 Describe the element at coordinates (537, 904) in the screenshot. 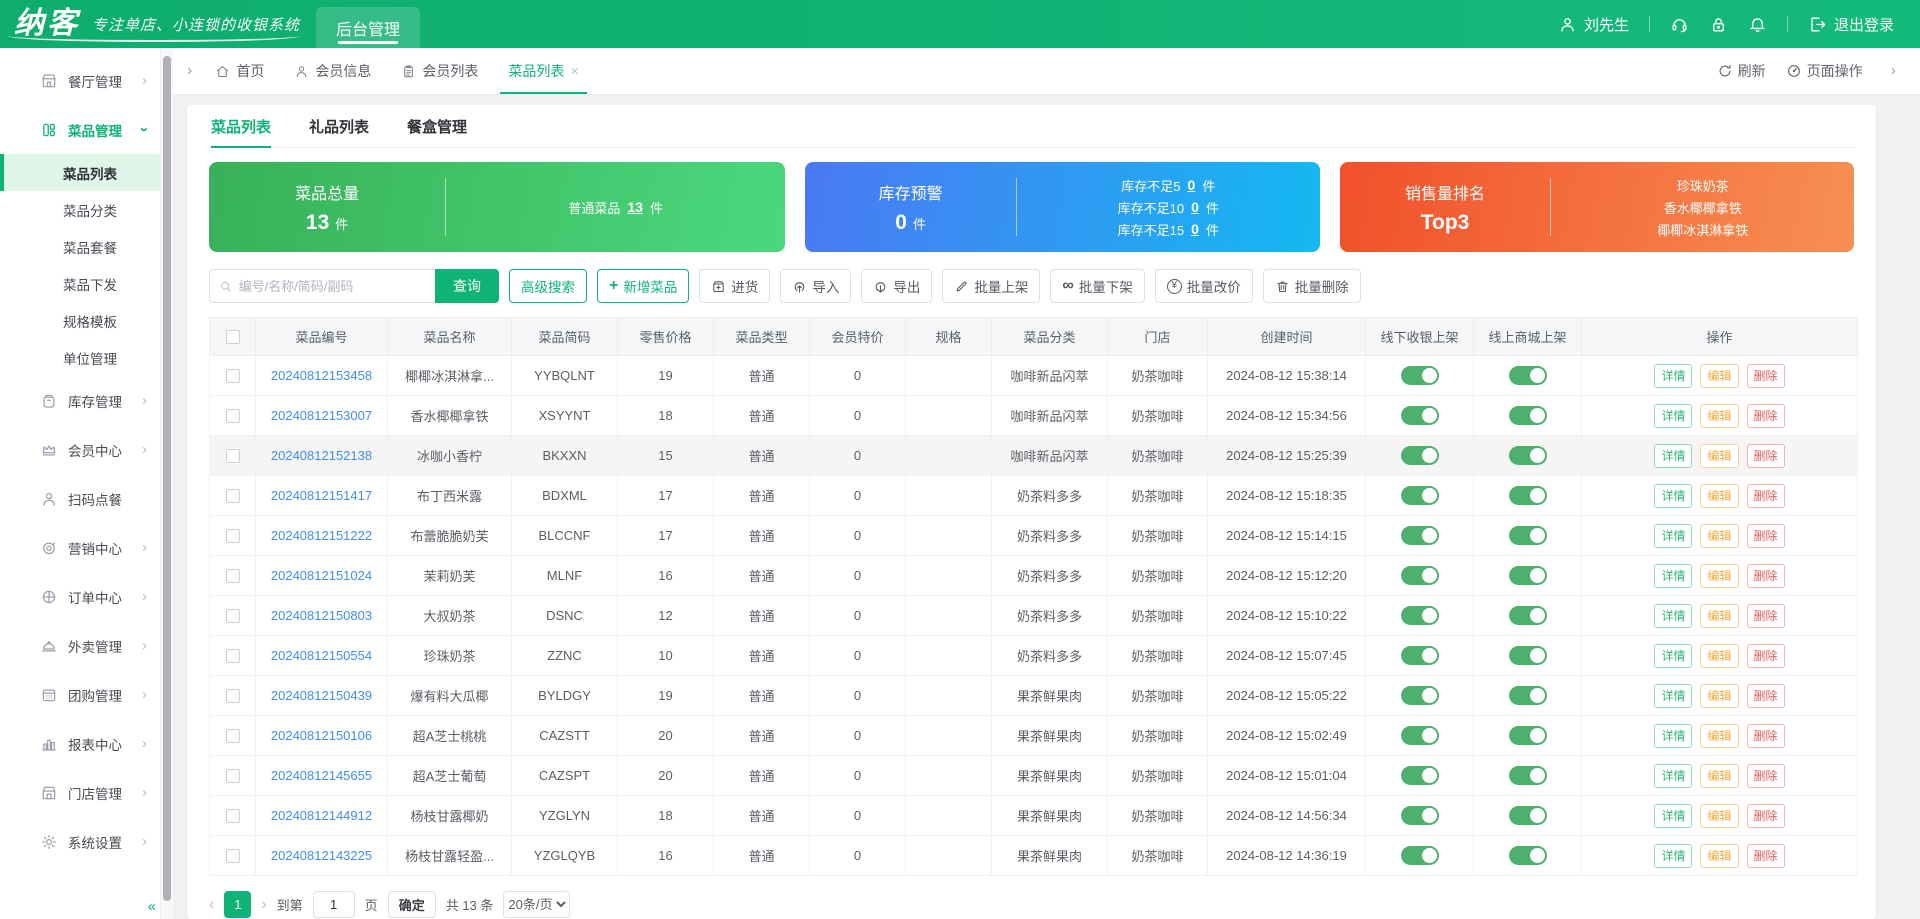

I see `page-size-select: 20条/页` at that location.